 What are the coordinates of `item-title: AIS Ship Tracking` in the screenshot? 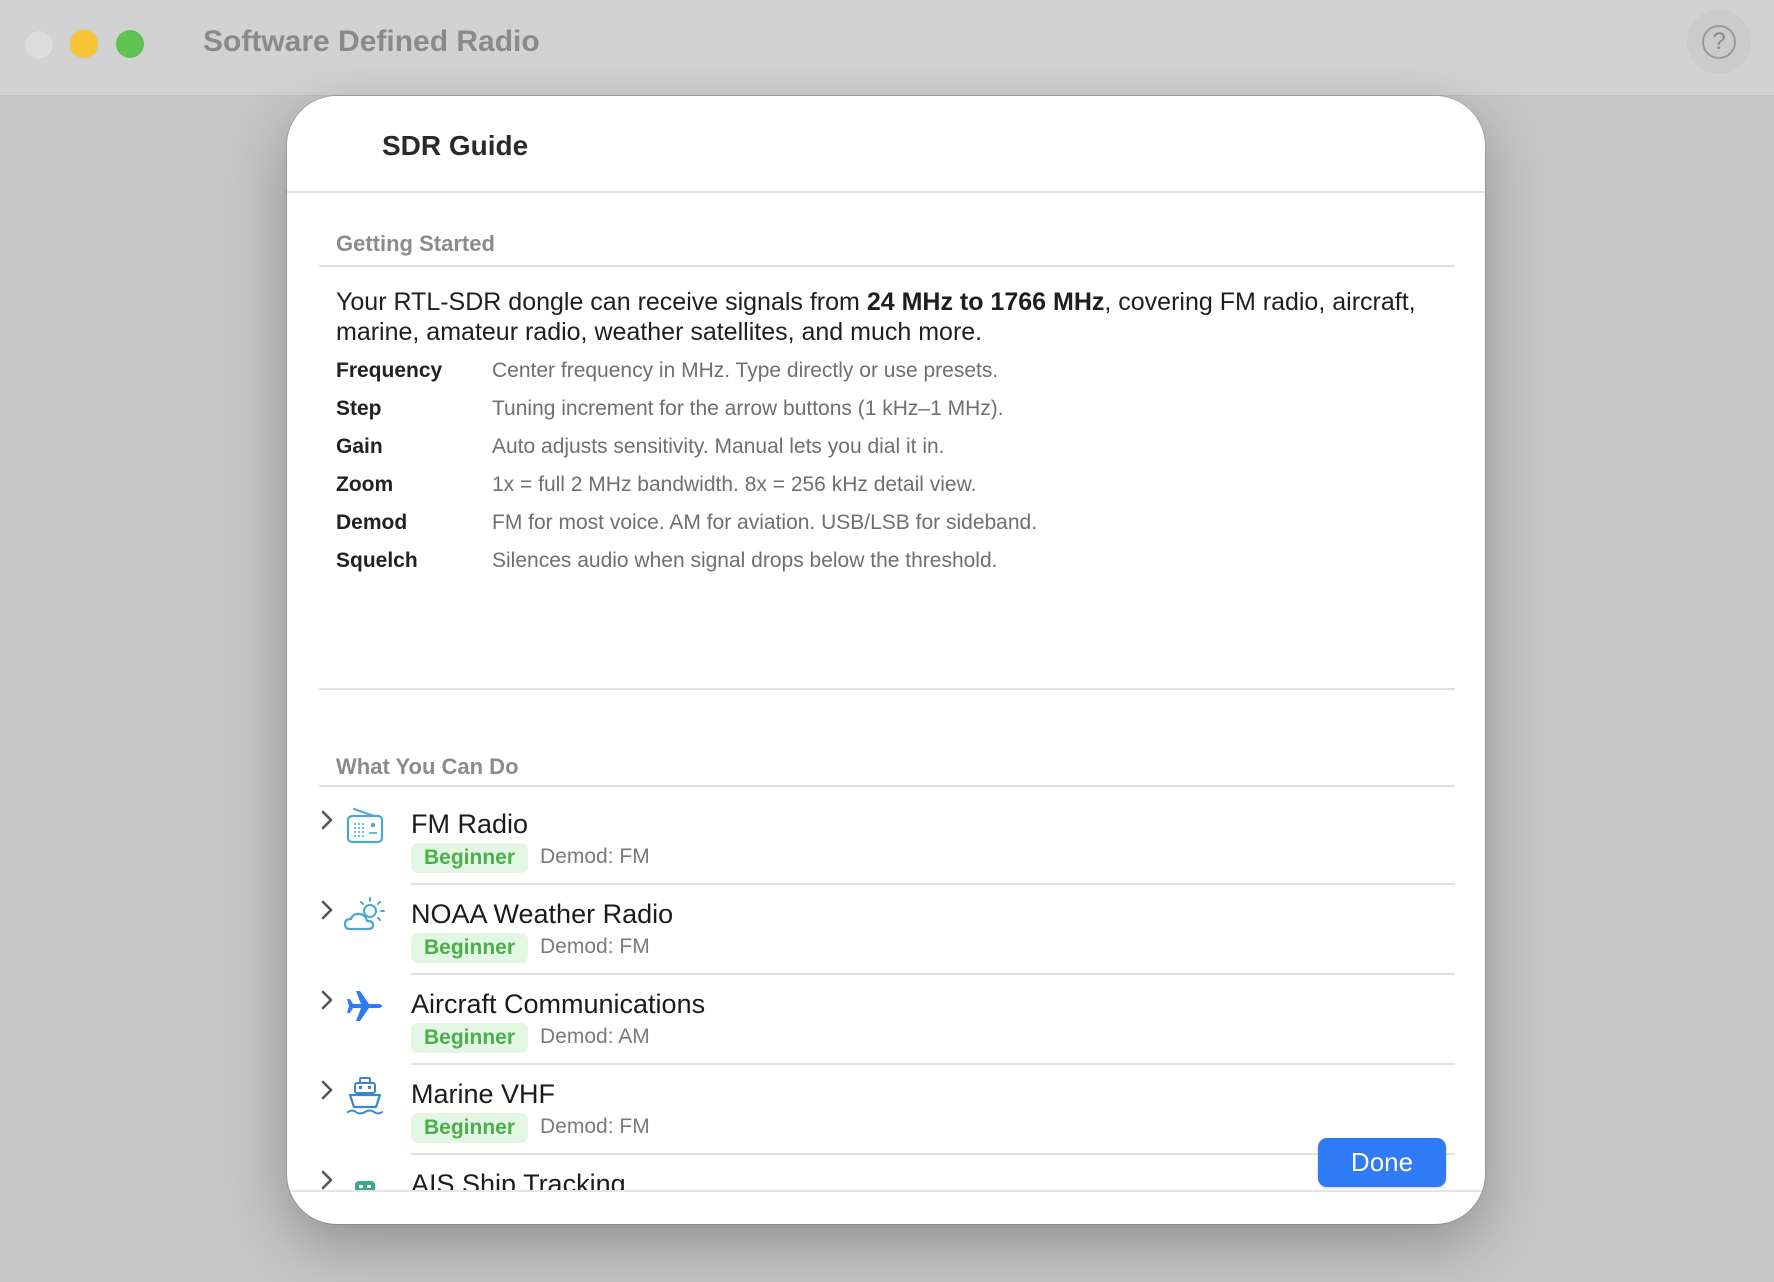 It's located at (518, 1179).